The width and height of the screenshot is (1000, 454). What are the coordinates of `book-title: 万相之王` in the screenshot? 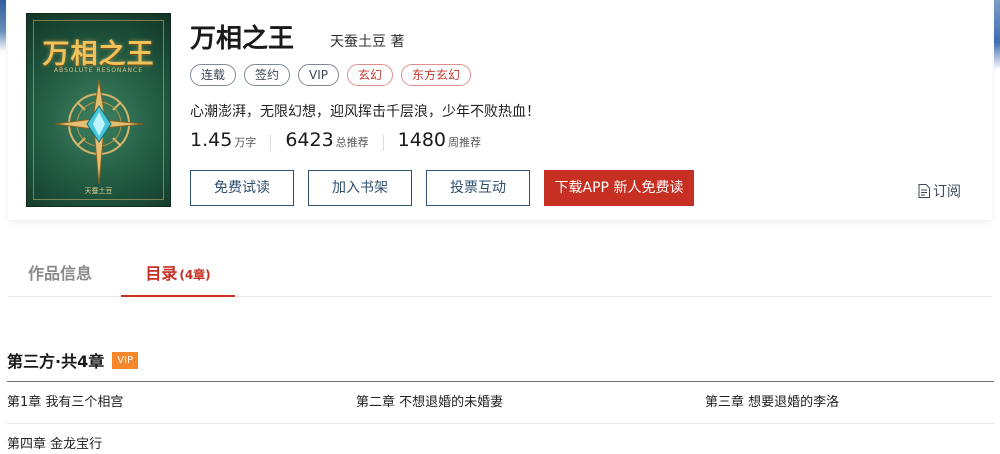 It's located at (242, 36).